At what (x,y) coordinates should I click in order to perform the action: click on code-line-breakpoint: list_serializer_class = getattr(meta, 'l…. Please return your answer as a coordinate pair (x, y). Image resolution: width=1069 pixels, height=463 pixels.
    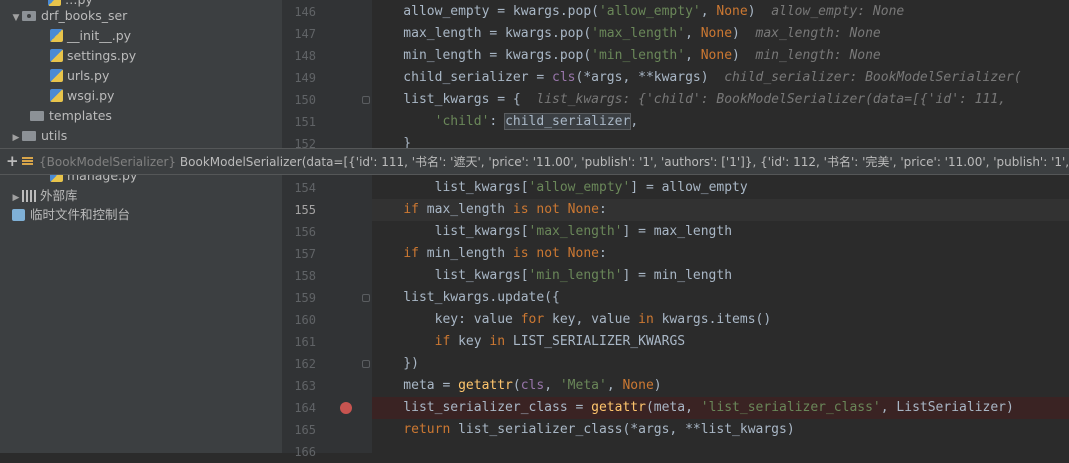
    Looking at the image, I should click on (720, 408).